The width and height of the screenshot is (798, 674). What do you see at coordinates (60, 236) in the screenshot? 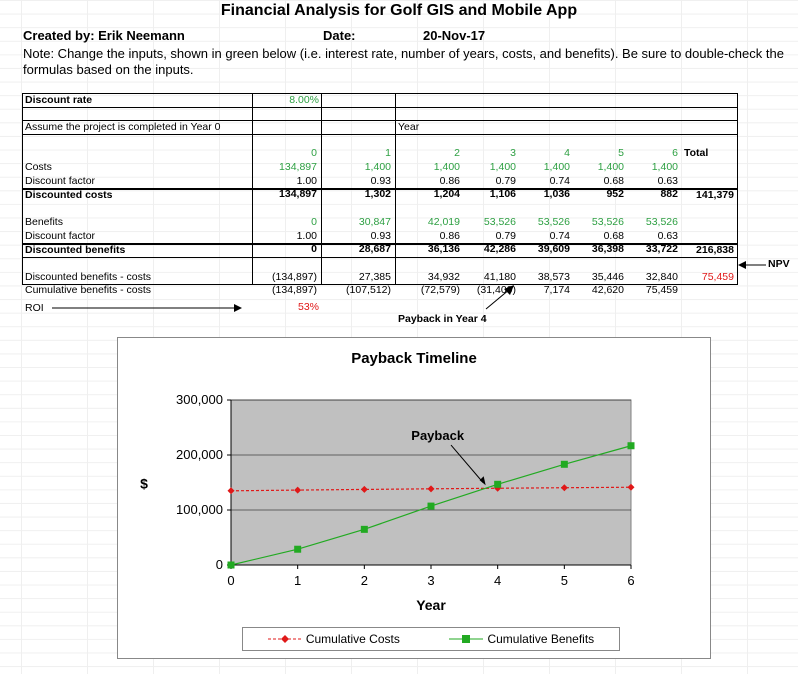
I see `df-benefits-label: Discount factor` at bounding box center [60, 236].